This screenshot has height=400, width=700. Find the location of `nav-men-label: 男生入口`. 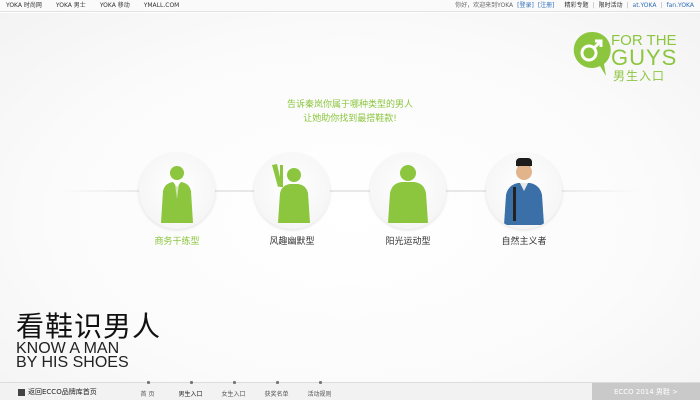

nav-men-label: 男生入口 is located at coordinates (190, 394).